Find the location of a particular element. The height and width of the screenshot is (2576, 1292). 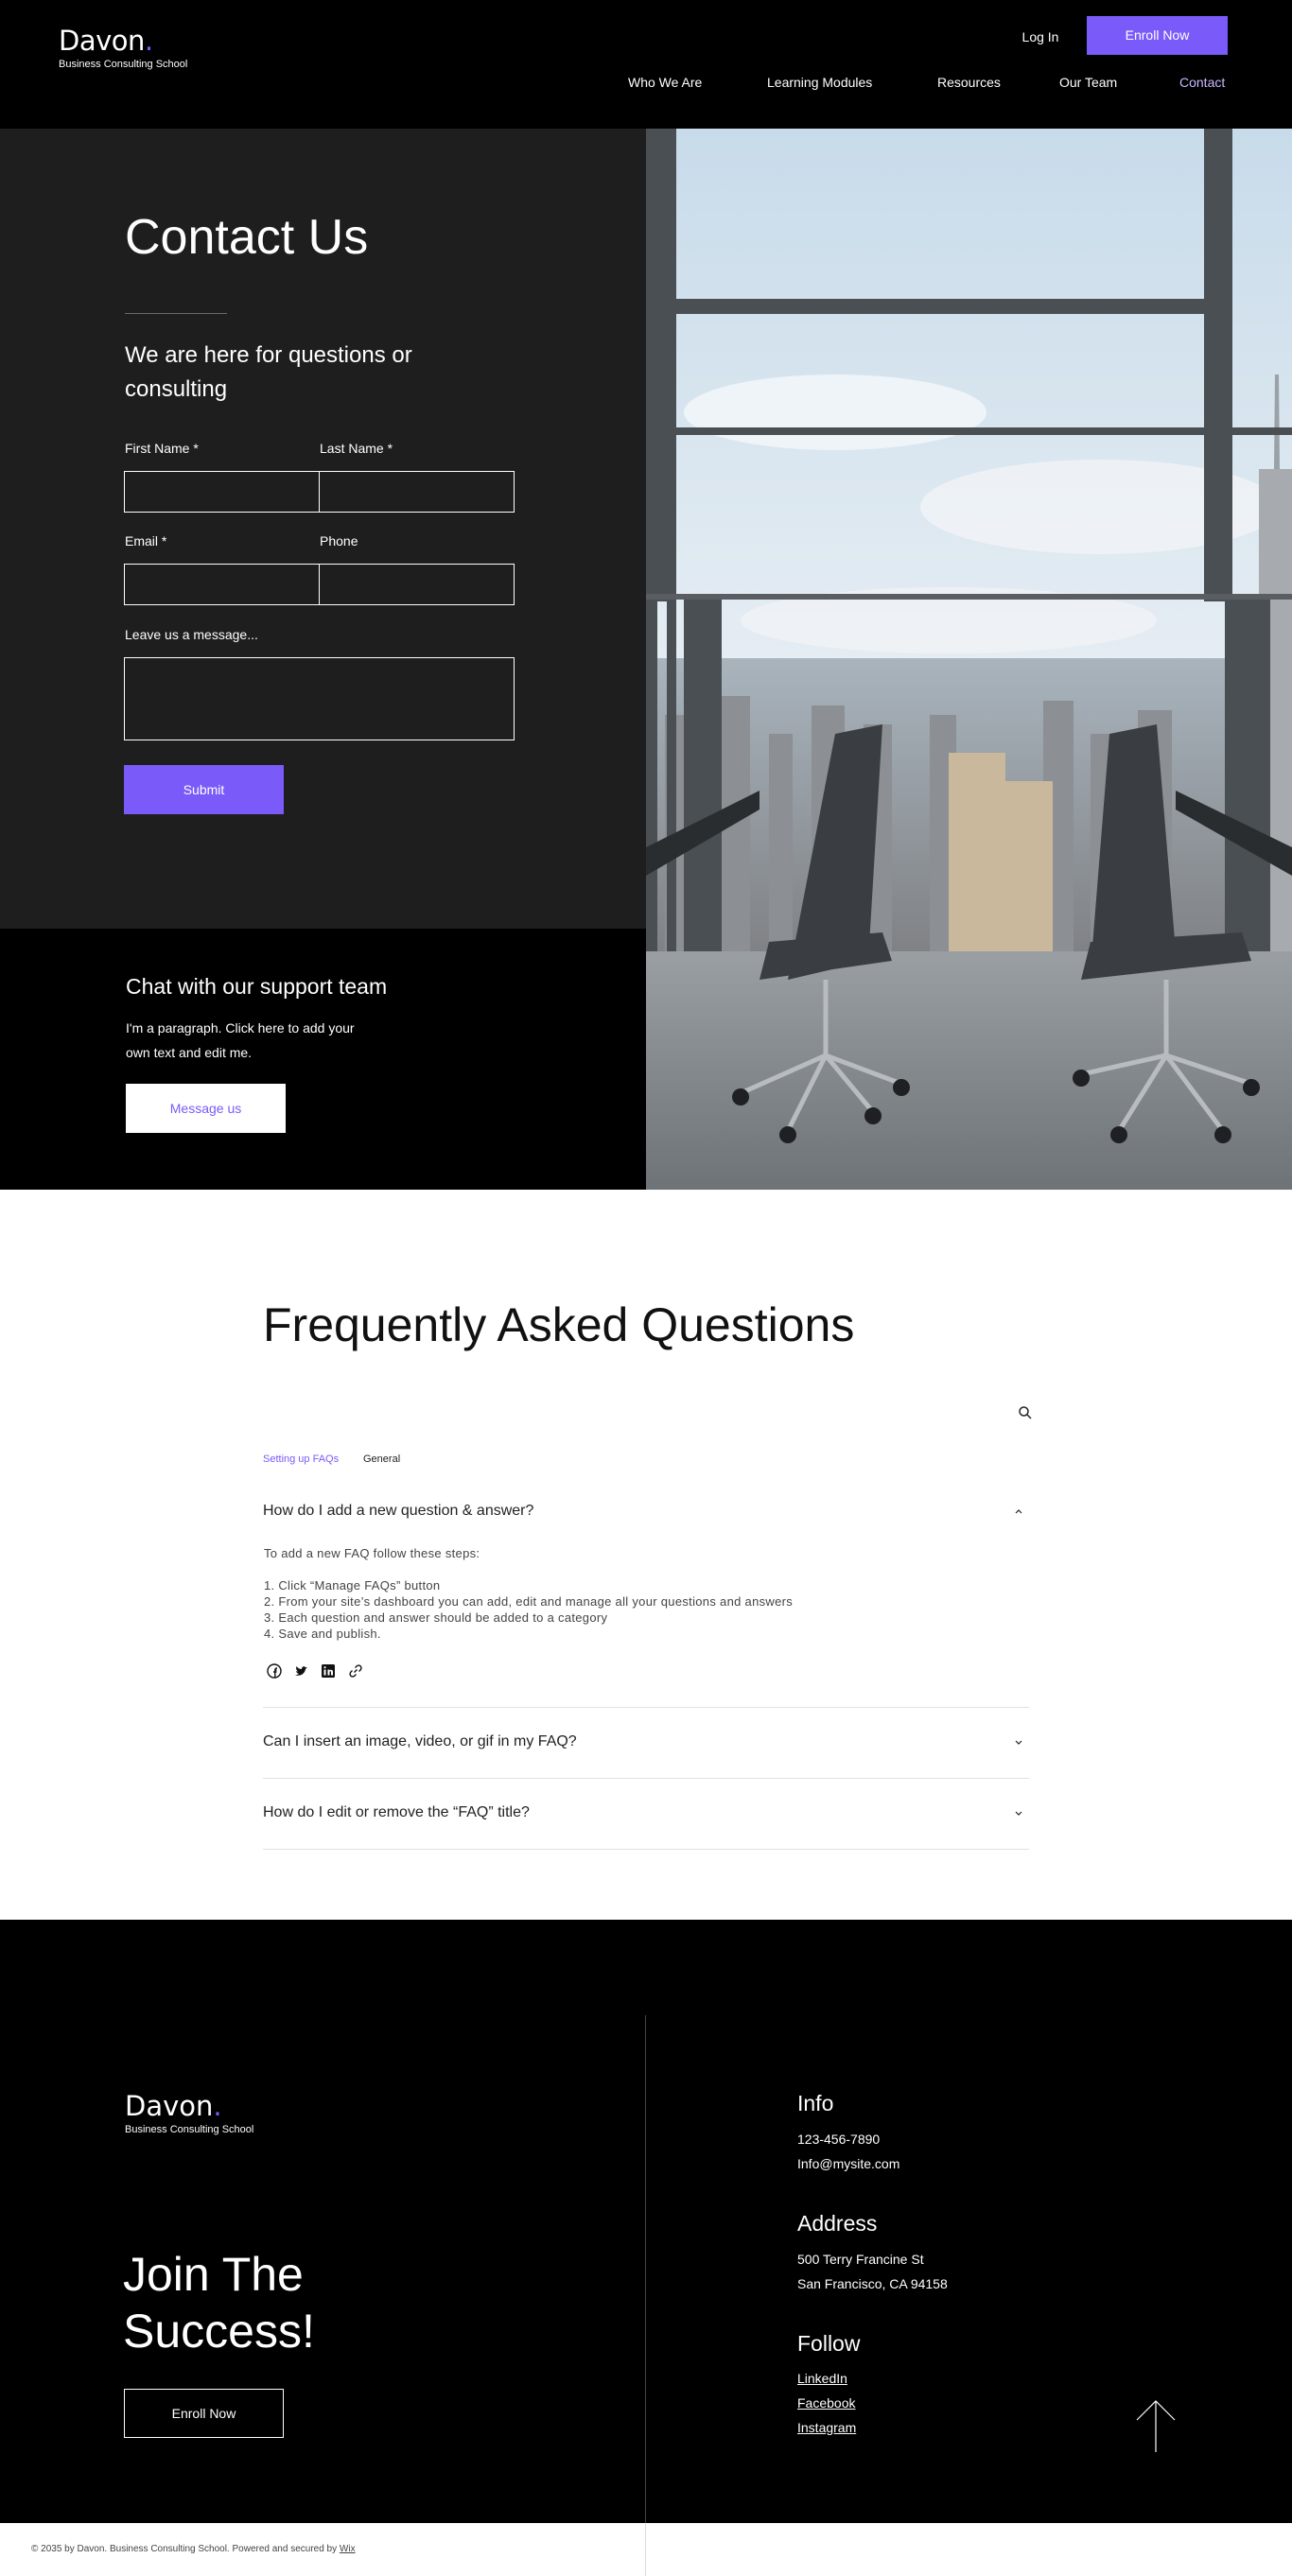

site-logo: Davon. Business Consulting School is located at coordinates (123, 47).